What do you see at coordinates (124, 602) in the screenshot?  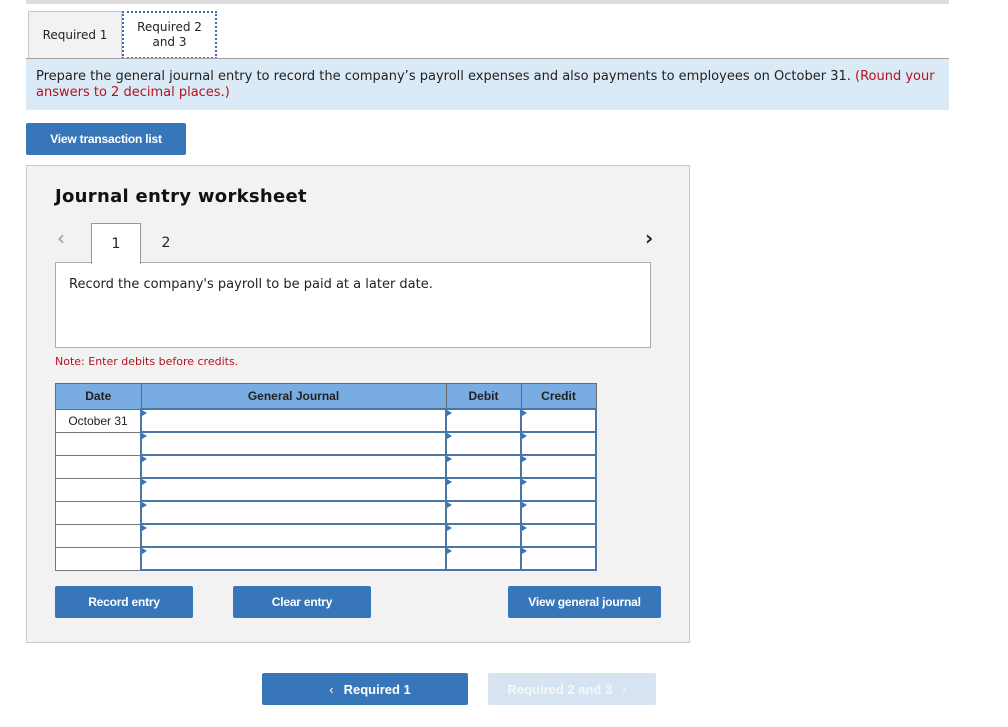 I see `record-entry-button: Record entry` at bounding box center [124, 602].